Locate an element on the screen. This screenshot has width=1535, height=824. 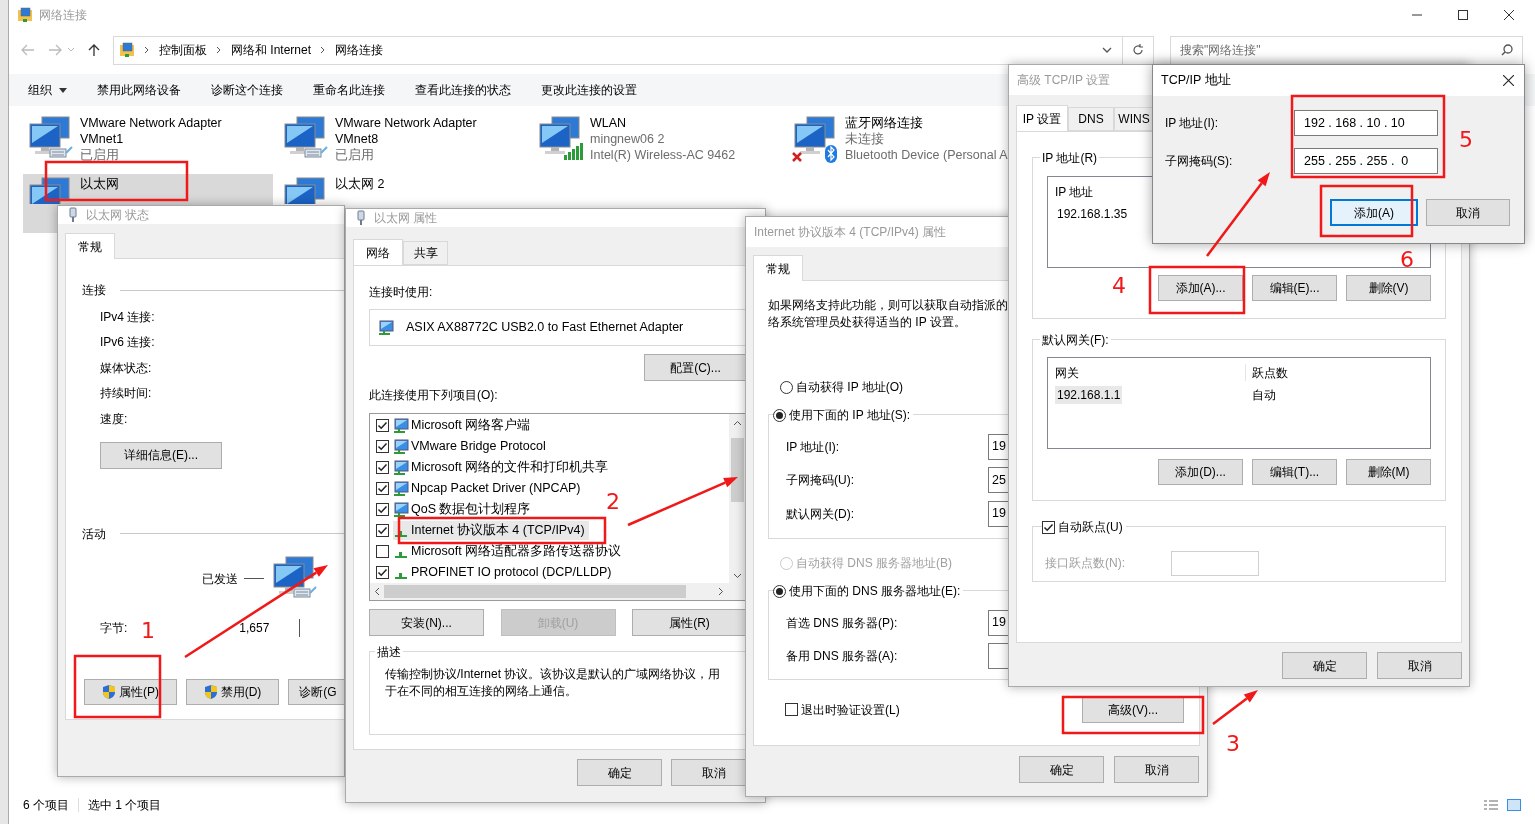
toolbar-button: 更改此连接的设置 is located at coordinates (589, 90).